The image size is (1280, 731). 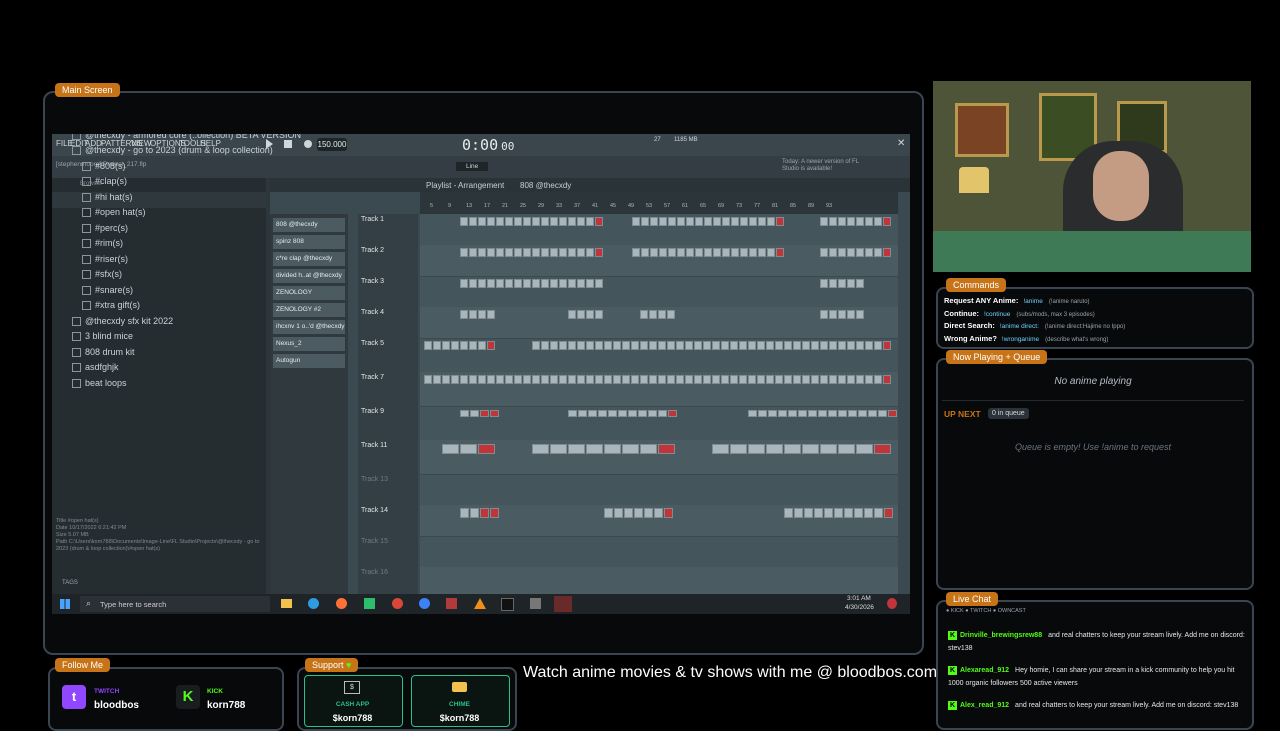 I want to click on track-name: Track 15, so click(x=374, y=541).